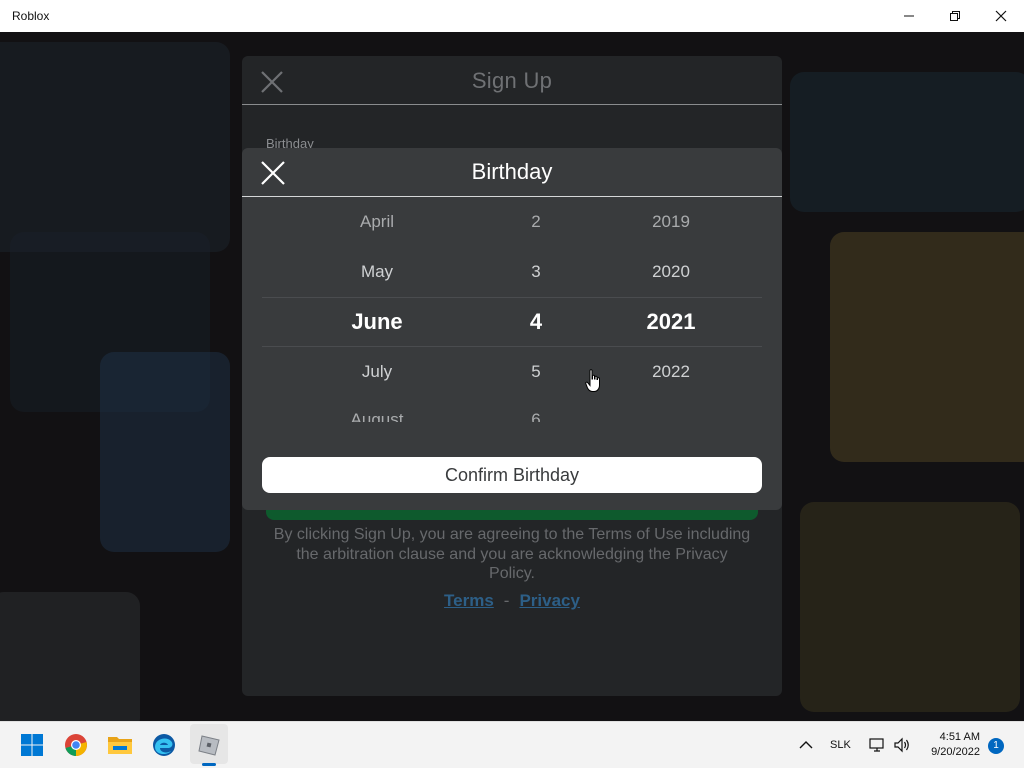 The width and height of the screenshot is (1024, 768). I want to click on day-column: 2 3 4 5 6, so click(536, 315).